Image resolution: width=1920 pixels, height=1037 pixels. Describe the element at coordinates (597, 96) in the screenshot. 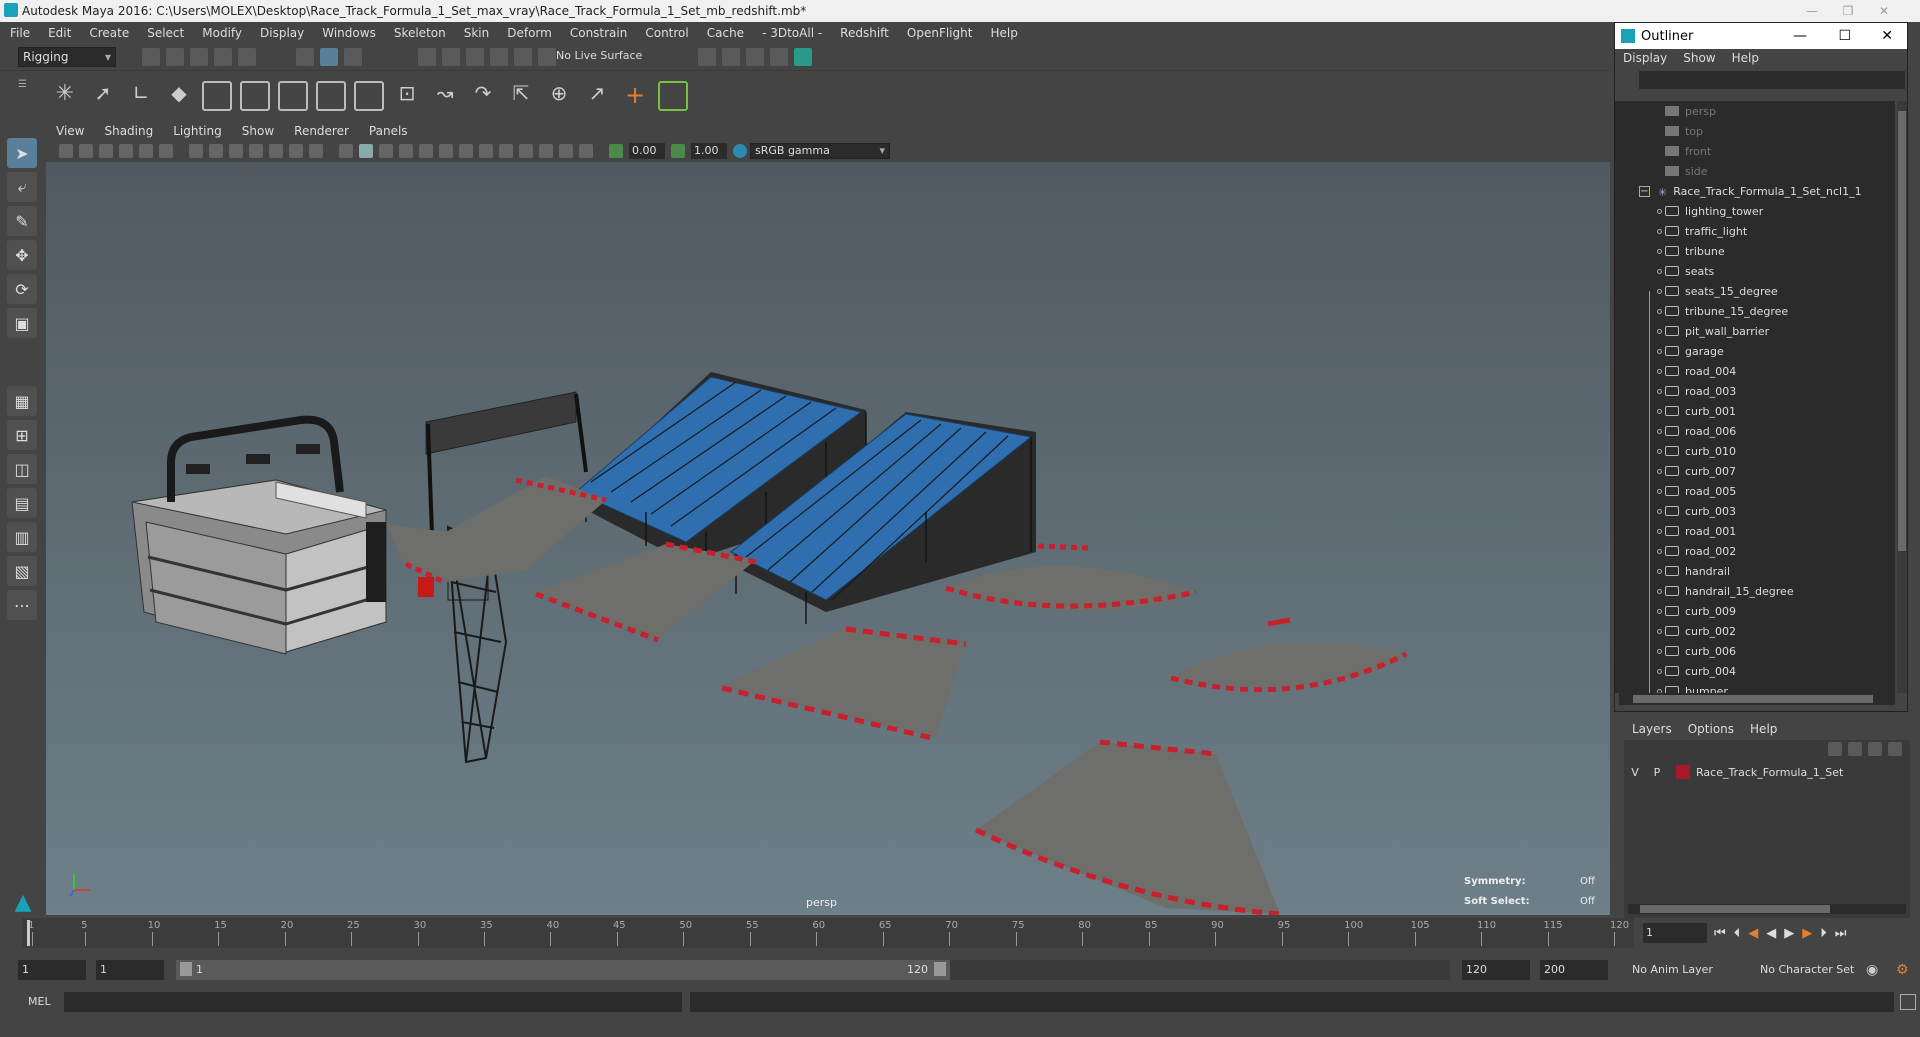

I see `pole-vector-icon: ↗` at that location.